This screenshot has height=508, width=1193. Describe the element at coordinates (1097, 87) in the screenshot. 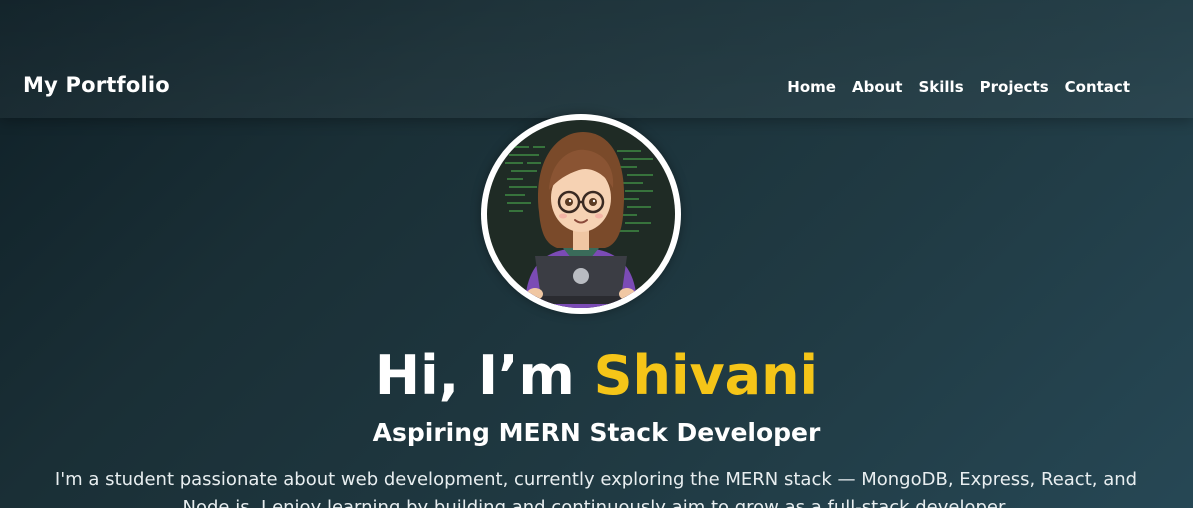

I see `nav-link-contact: Contact` at that location.